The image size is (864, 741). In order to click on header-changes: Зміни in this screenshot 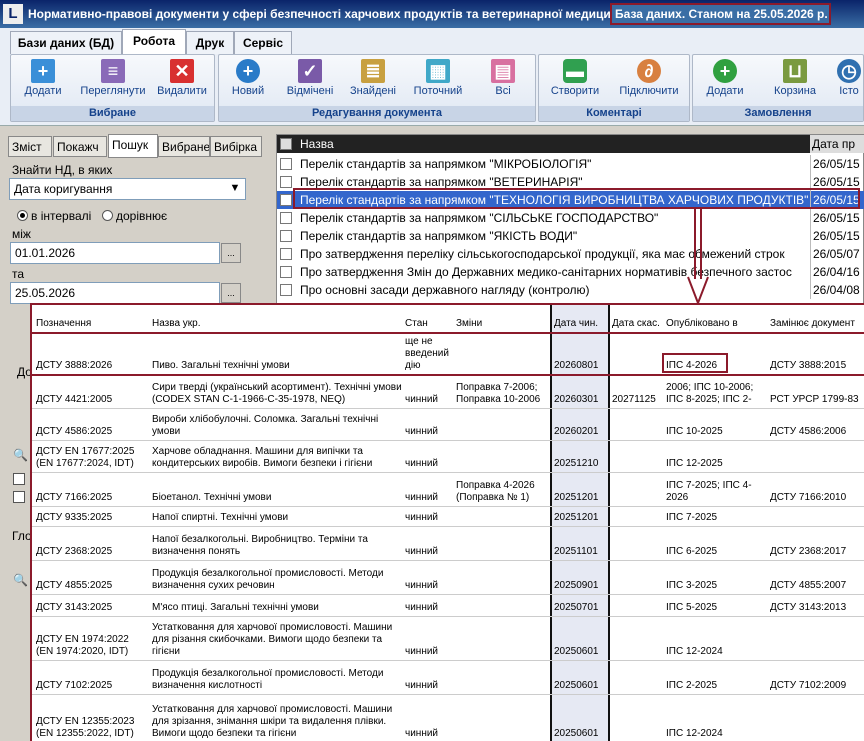, I will do `click(502, 319)`.